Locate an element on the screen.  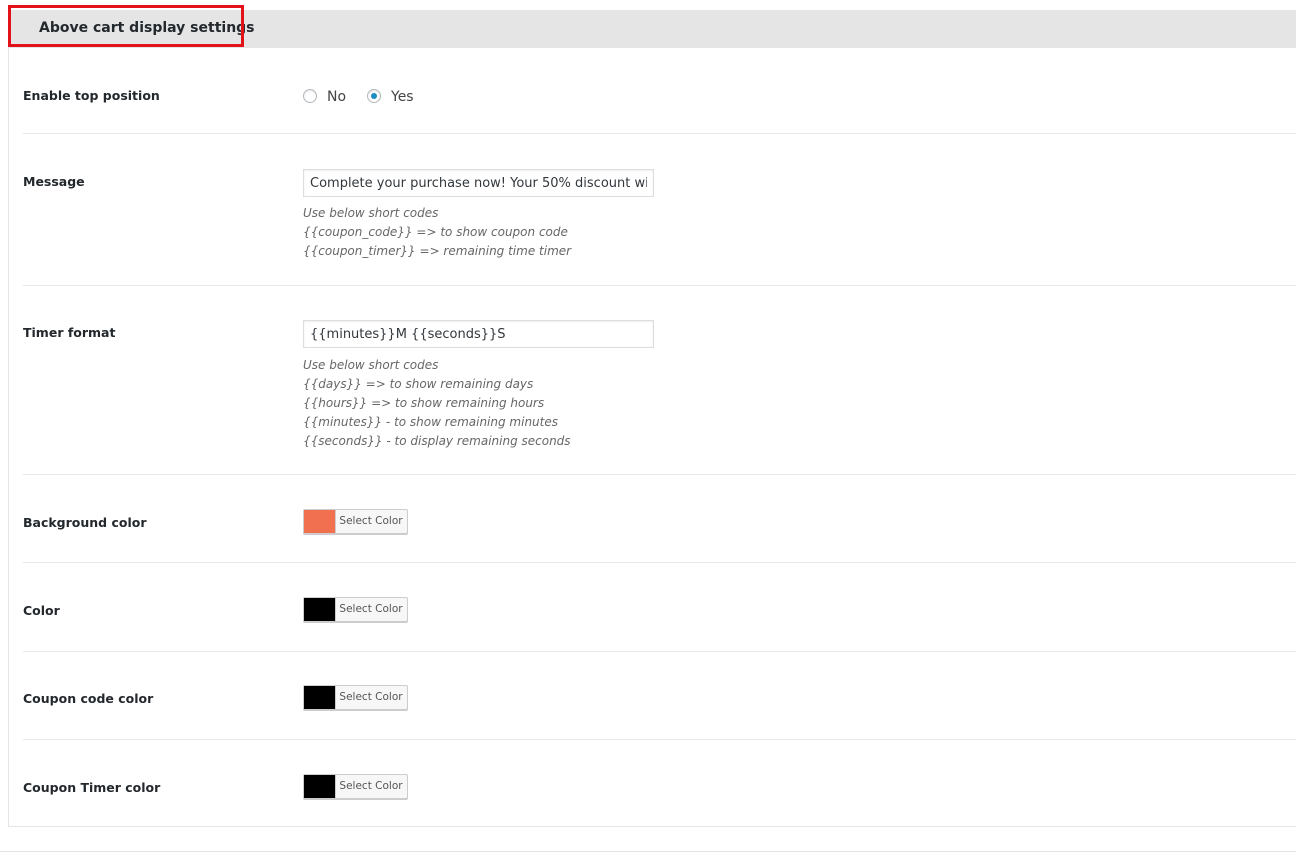
message-help-line: {{coupon_timer}} => remaining time timer is located at coordinates (437, 251).